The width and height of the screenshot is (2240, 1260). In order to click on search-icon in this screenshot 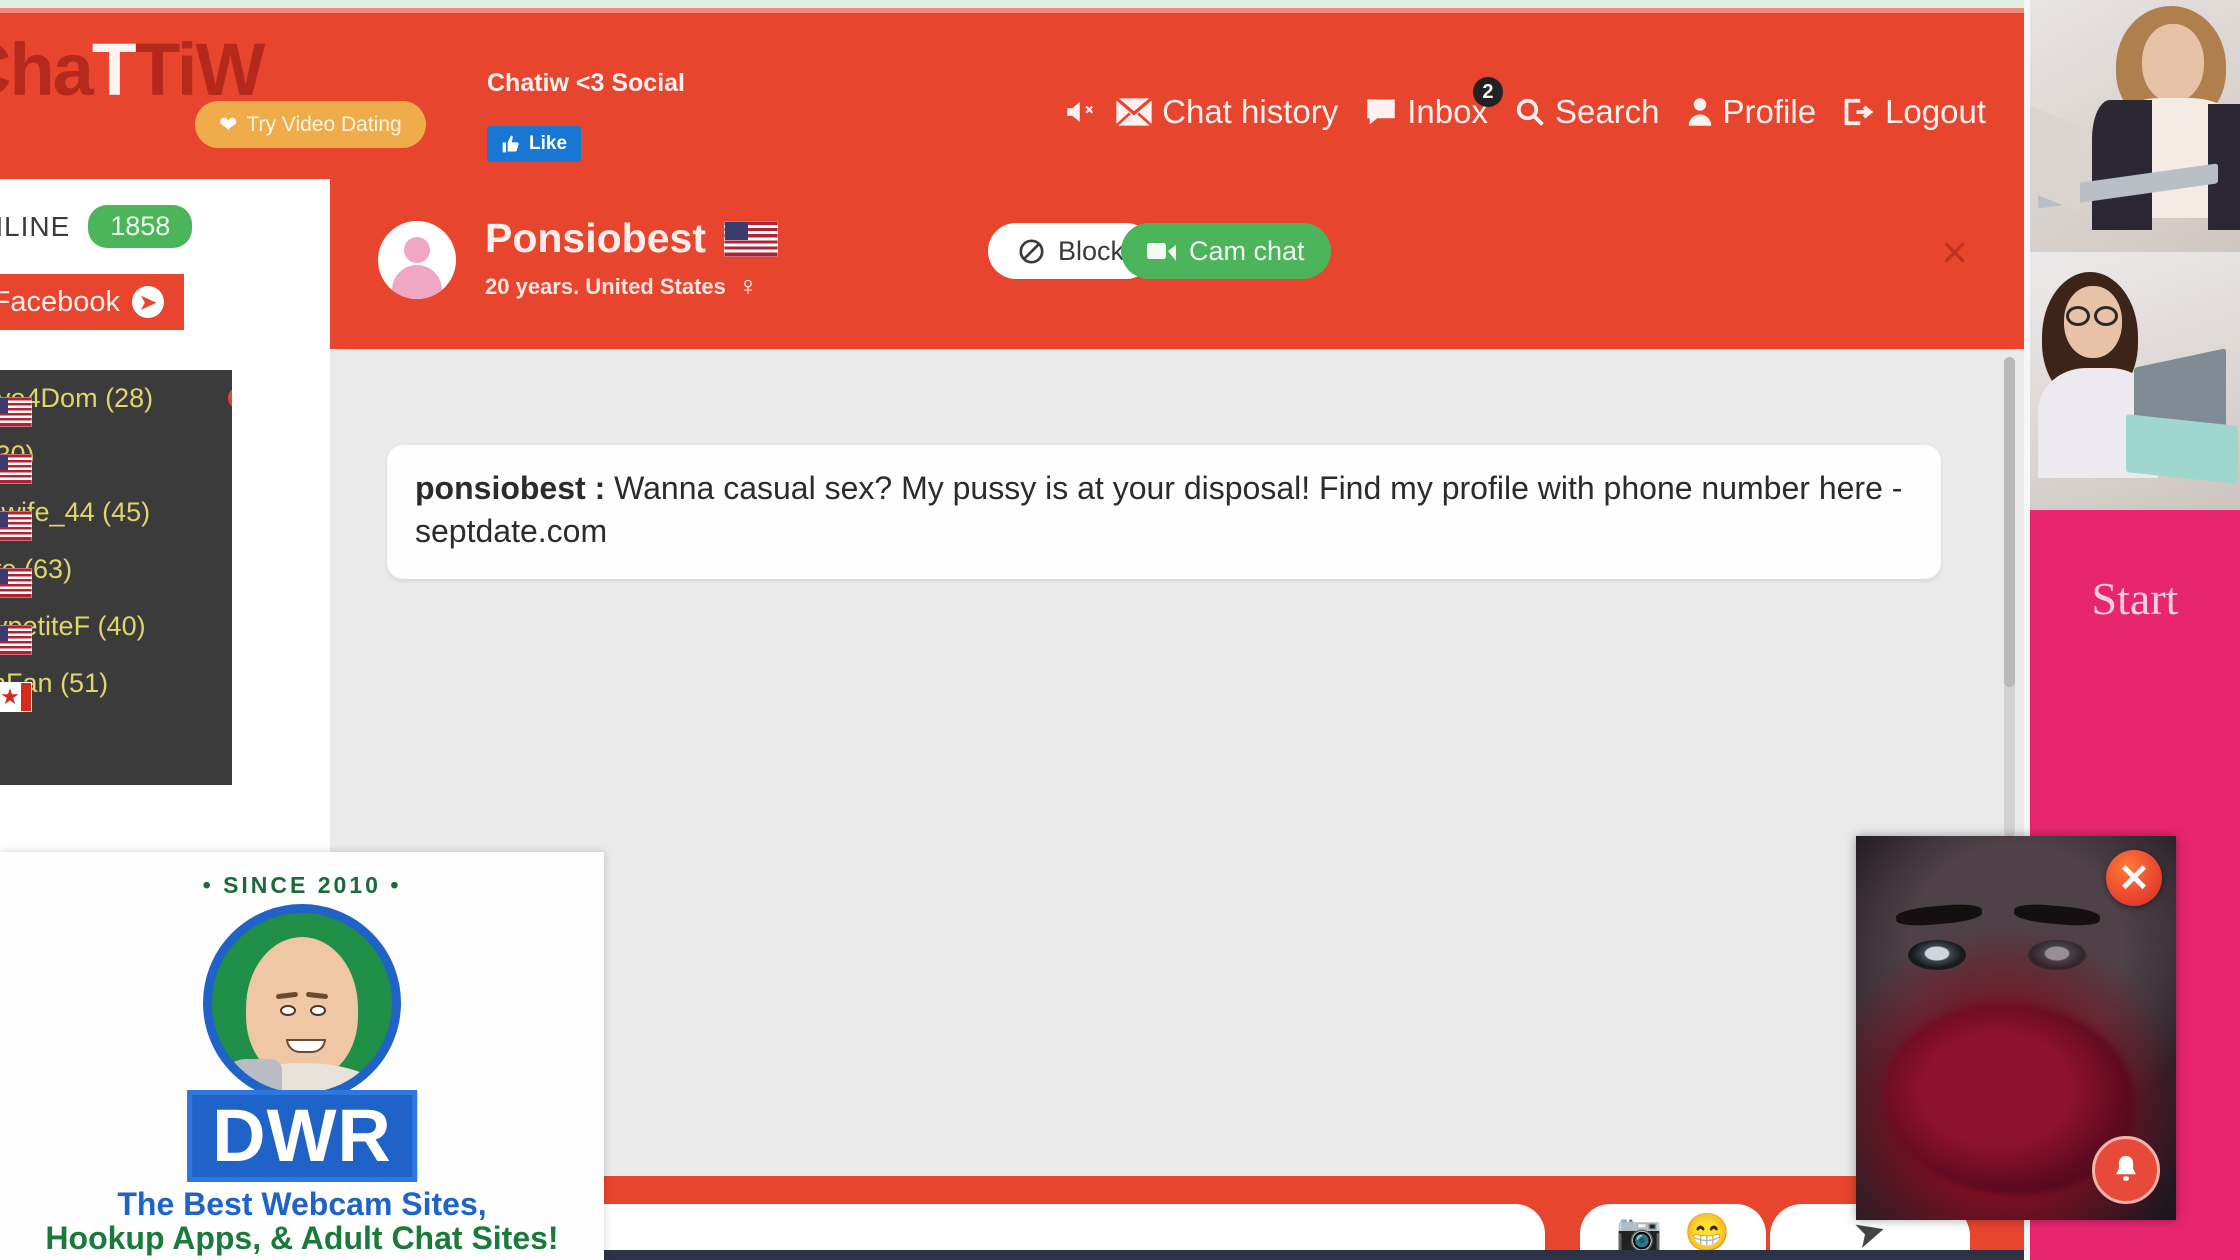, I will do `click(1530, 112)`.